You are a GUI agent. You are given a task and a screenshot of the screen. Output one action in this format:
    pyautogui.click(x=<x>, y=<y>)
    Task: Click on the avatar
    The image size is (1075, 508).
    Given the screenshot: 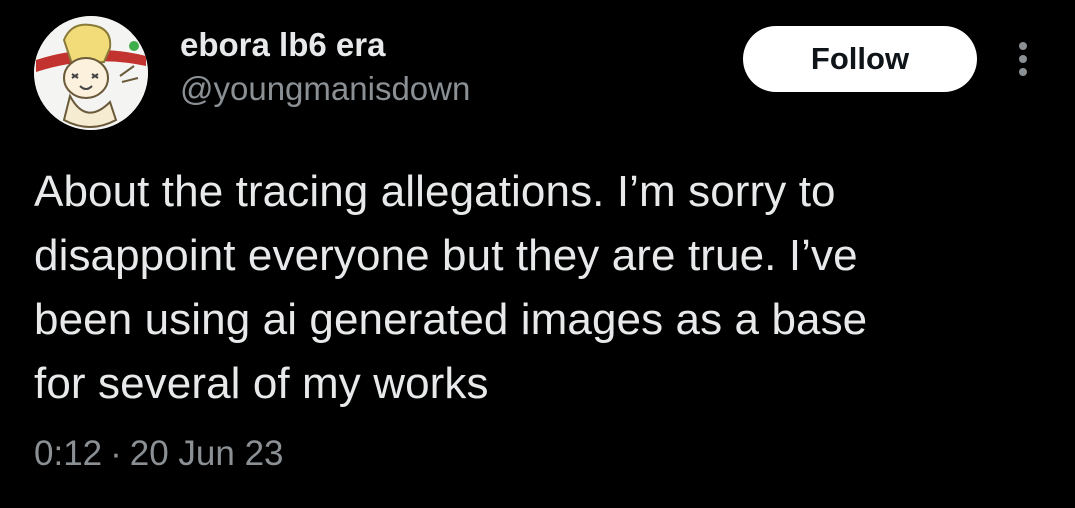 What is the action you would take?
    pyautogui.click(x=91, y=73)
    